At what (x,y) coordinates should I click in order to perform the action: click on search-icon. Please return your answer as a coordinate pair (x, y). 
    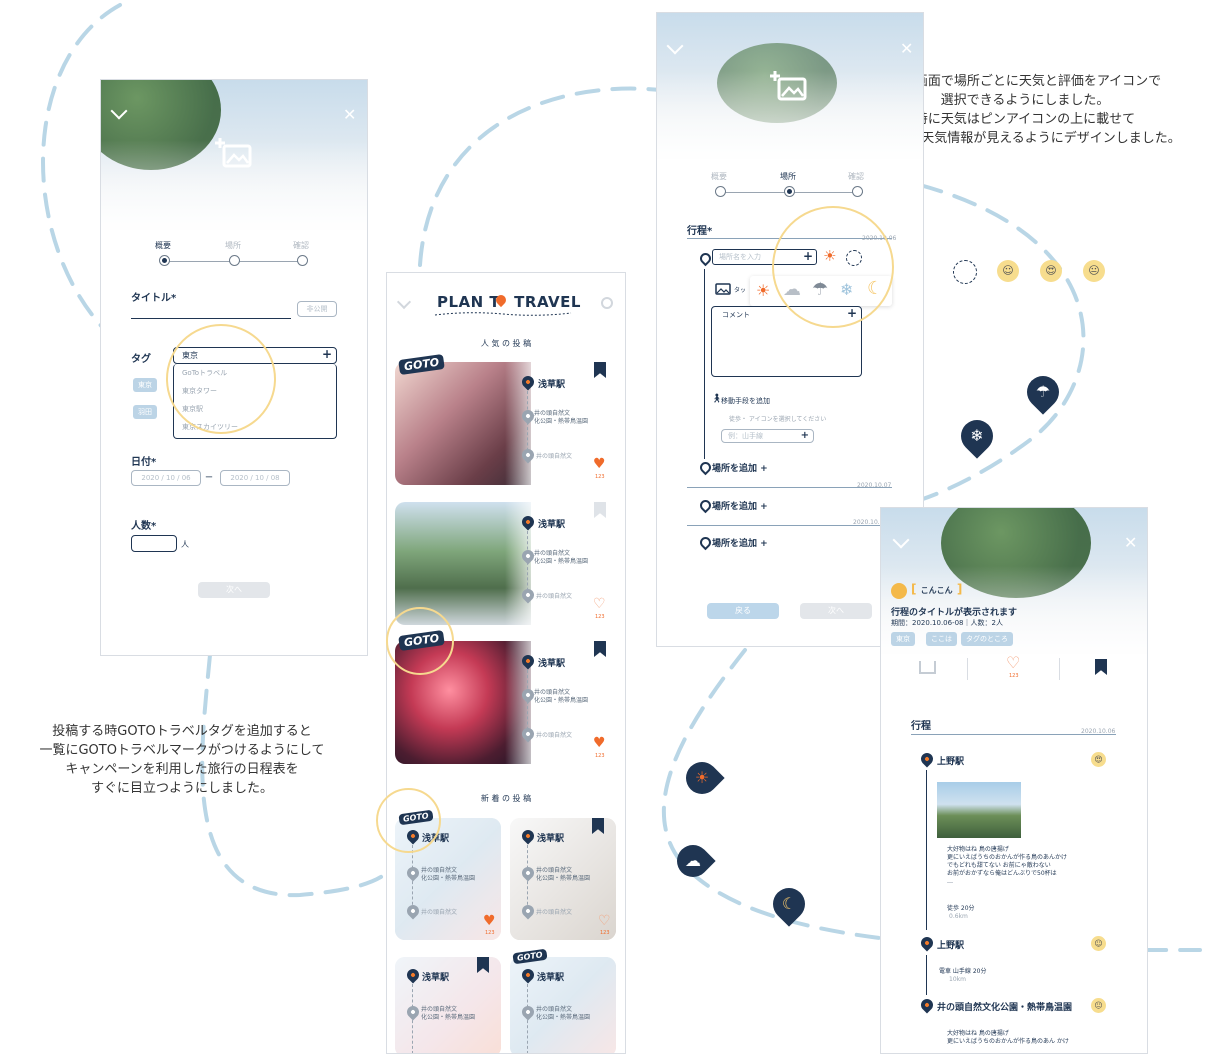
    Looking at the image, I should click on (607, 303).